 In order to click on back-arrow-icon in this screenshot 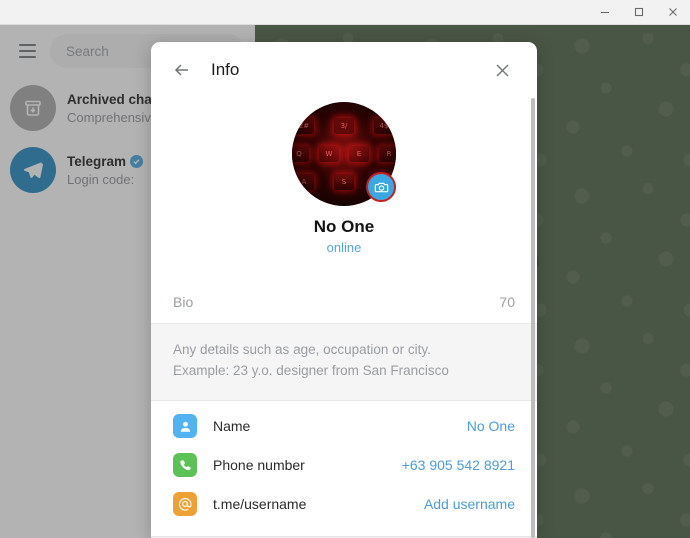, I will do `click(181, 70)`.